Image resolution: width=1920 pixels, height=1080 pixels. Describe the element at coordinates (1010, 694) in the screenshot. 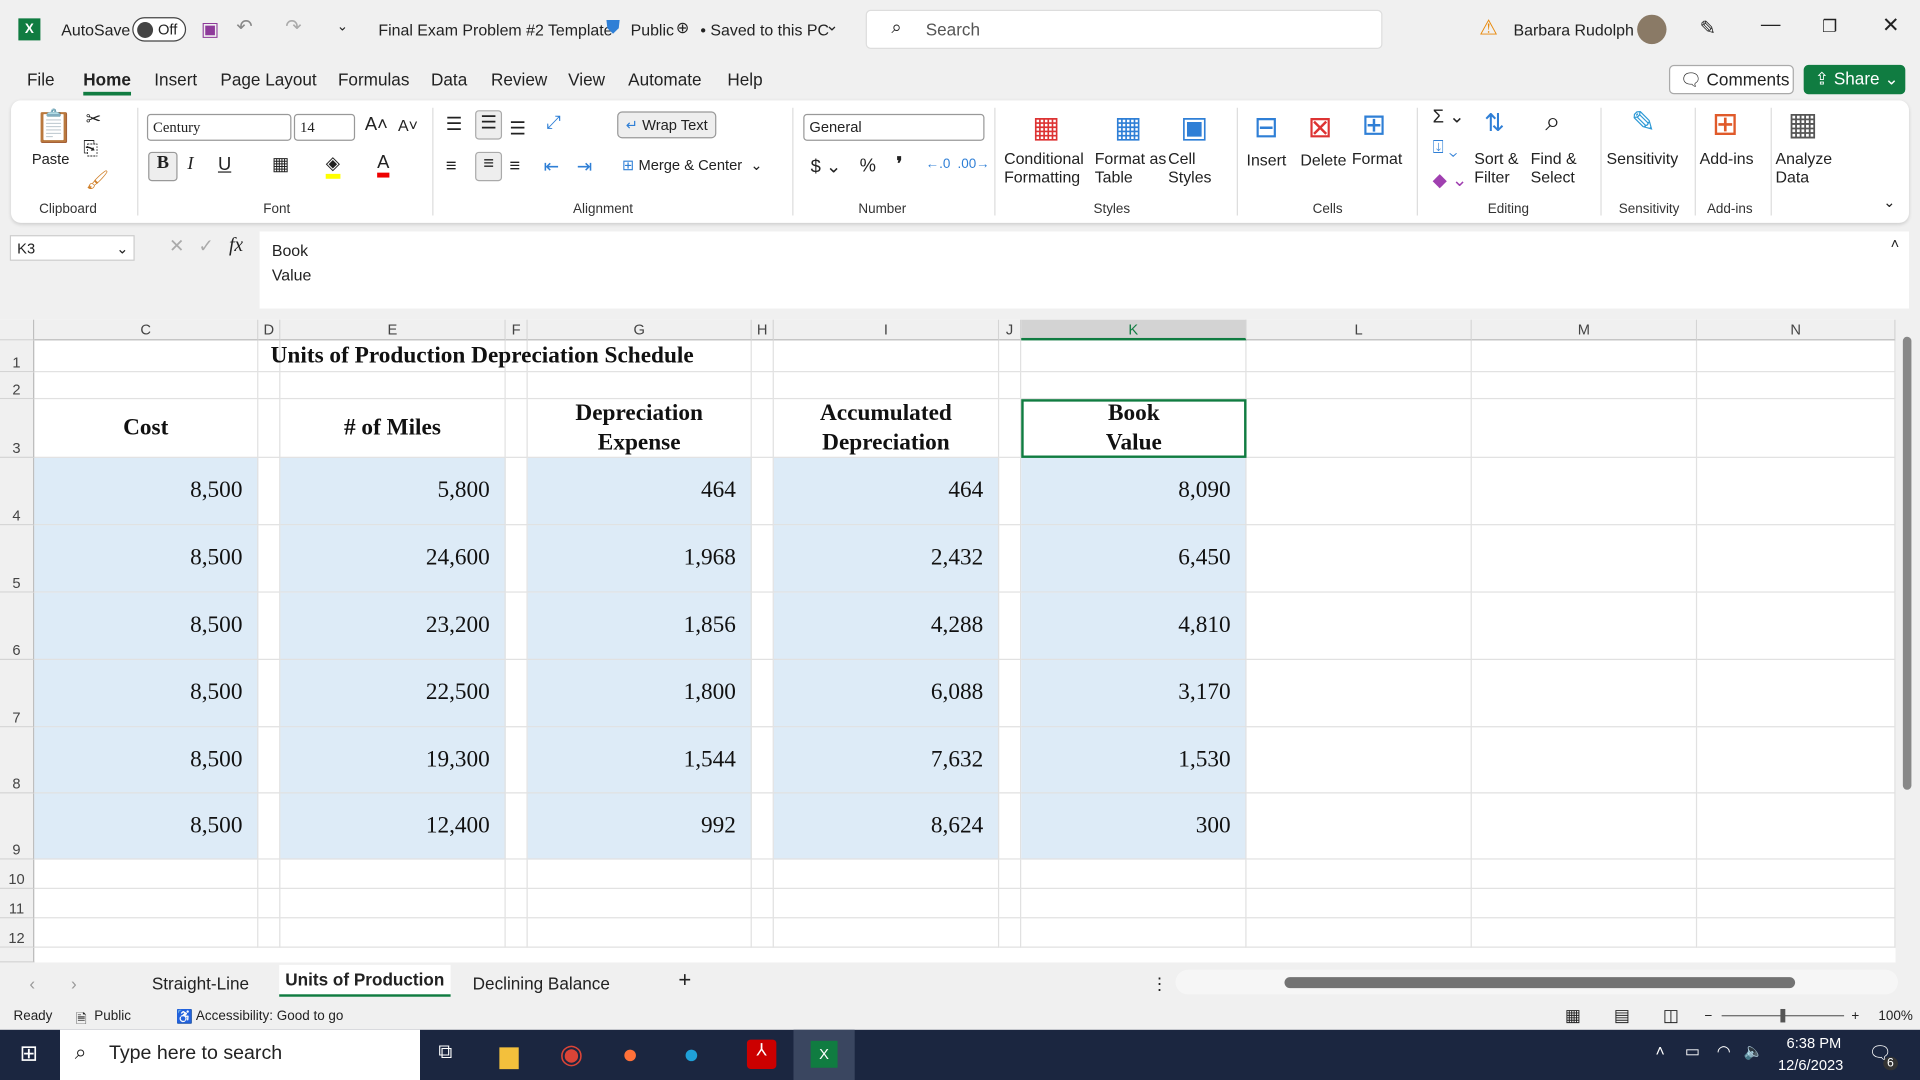

I see `cell-J7` at that location.